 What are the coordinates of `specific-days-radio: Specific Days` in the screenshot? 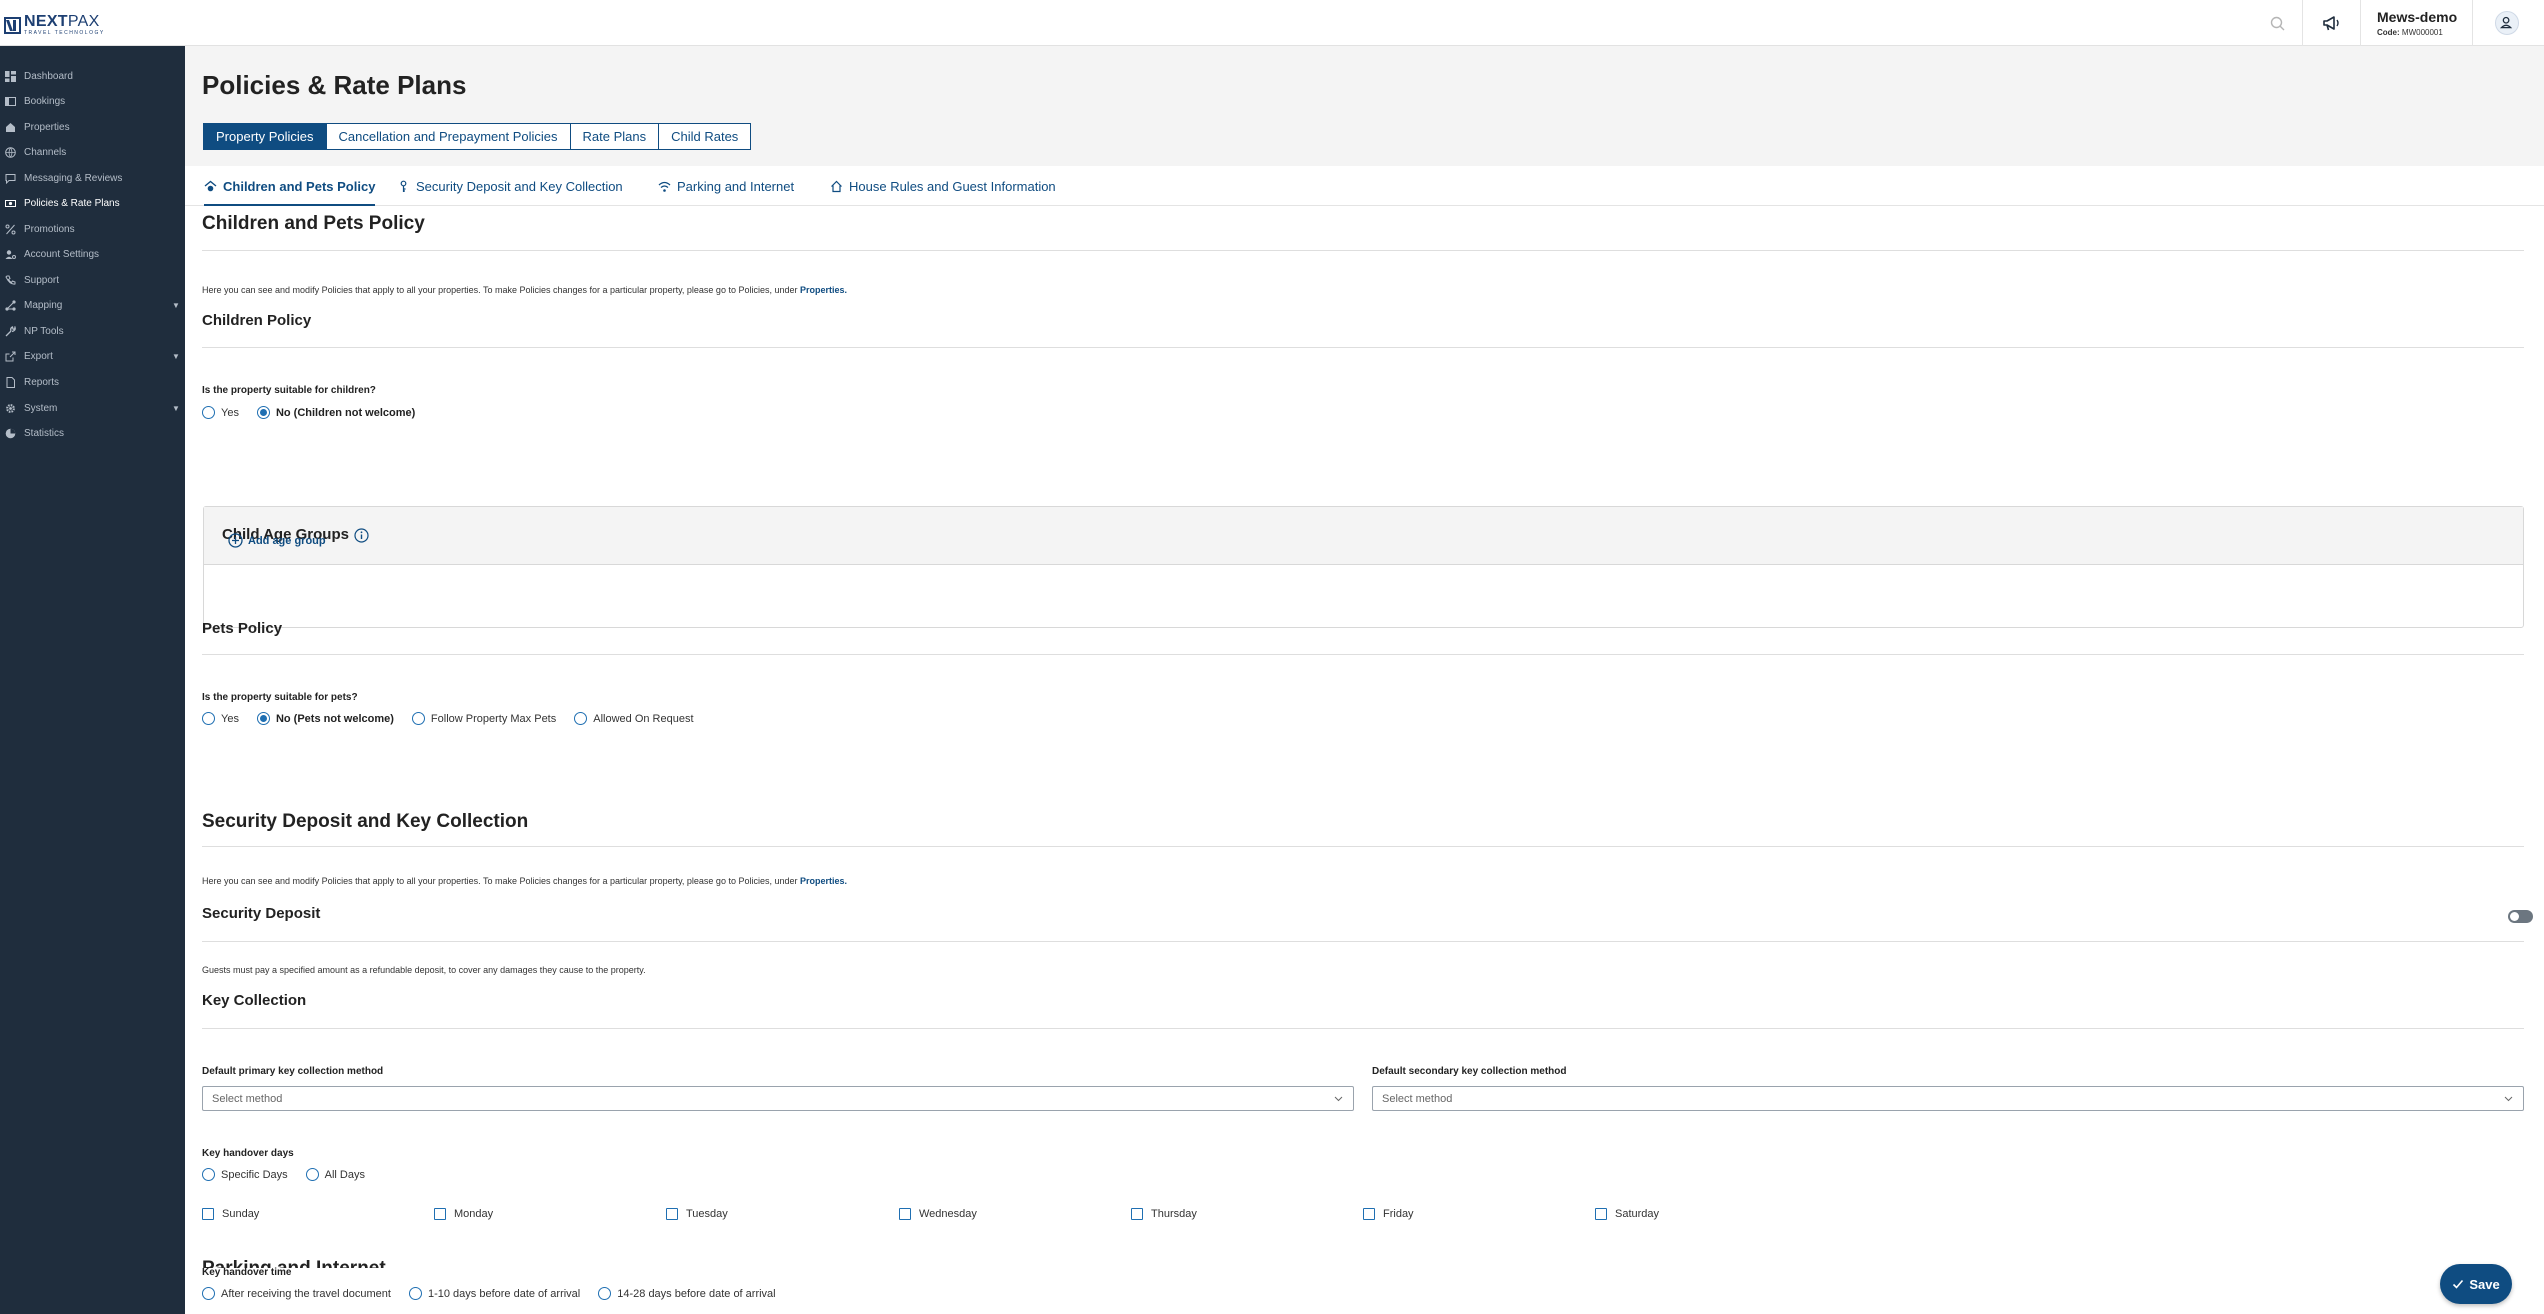 It's located at (245, 1174).